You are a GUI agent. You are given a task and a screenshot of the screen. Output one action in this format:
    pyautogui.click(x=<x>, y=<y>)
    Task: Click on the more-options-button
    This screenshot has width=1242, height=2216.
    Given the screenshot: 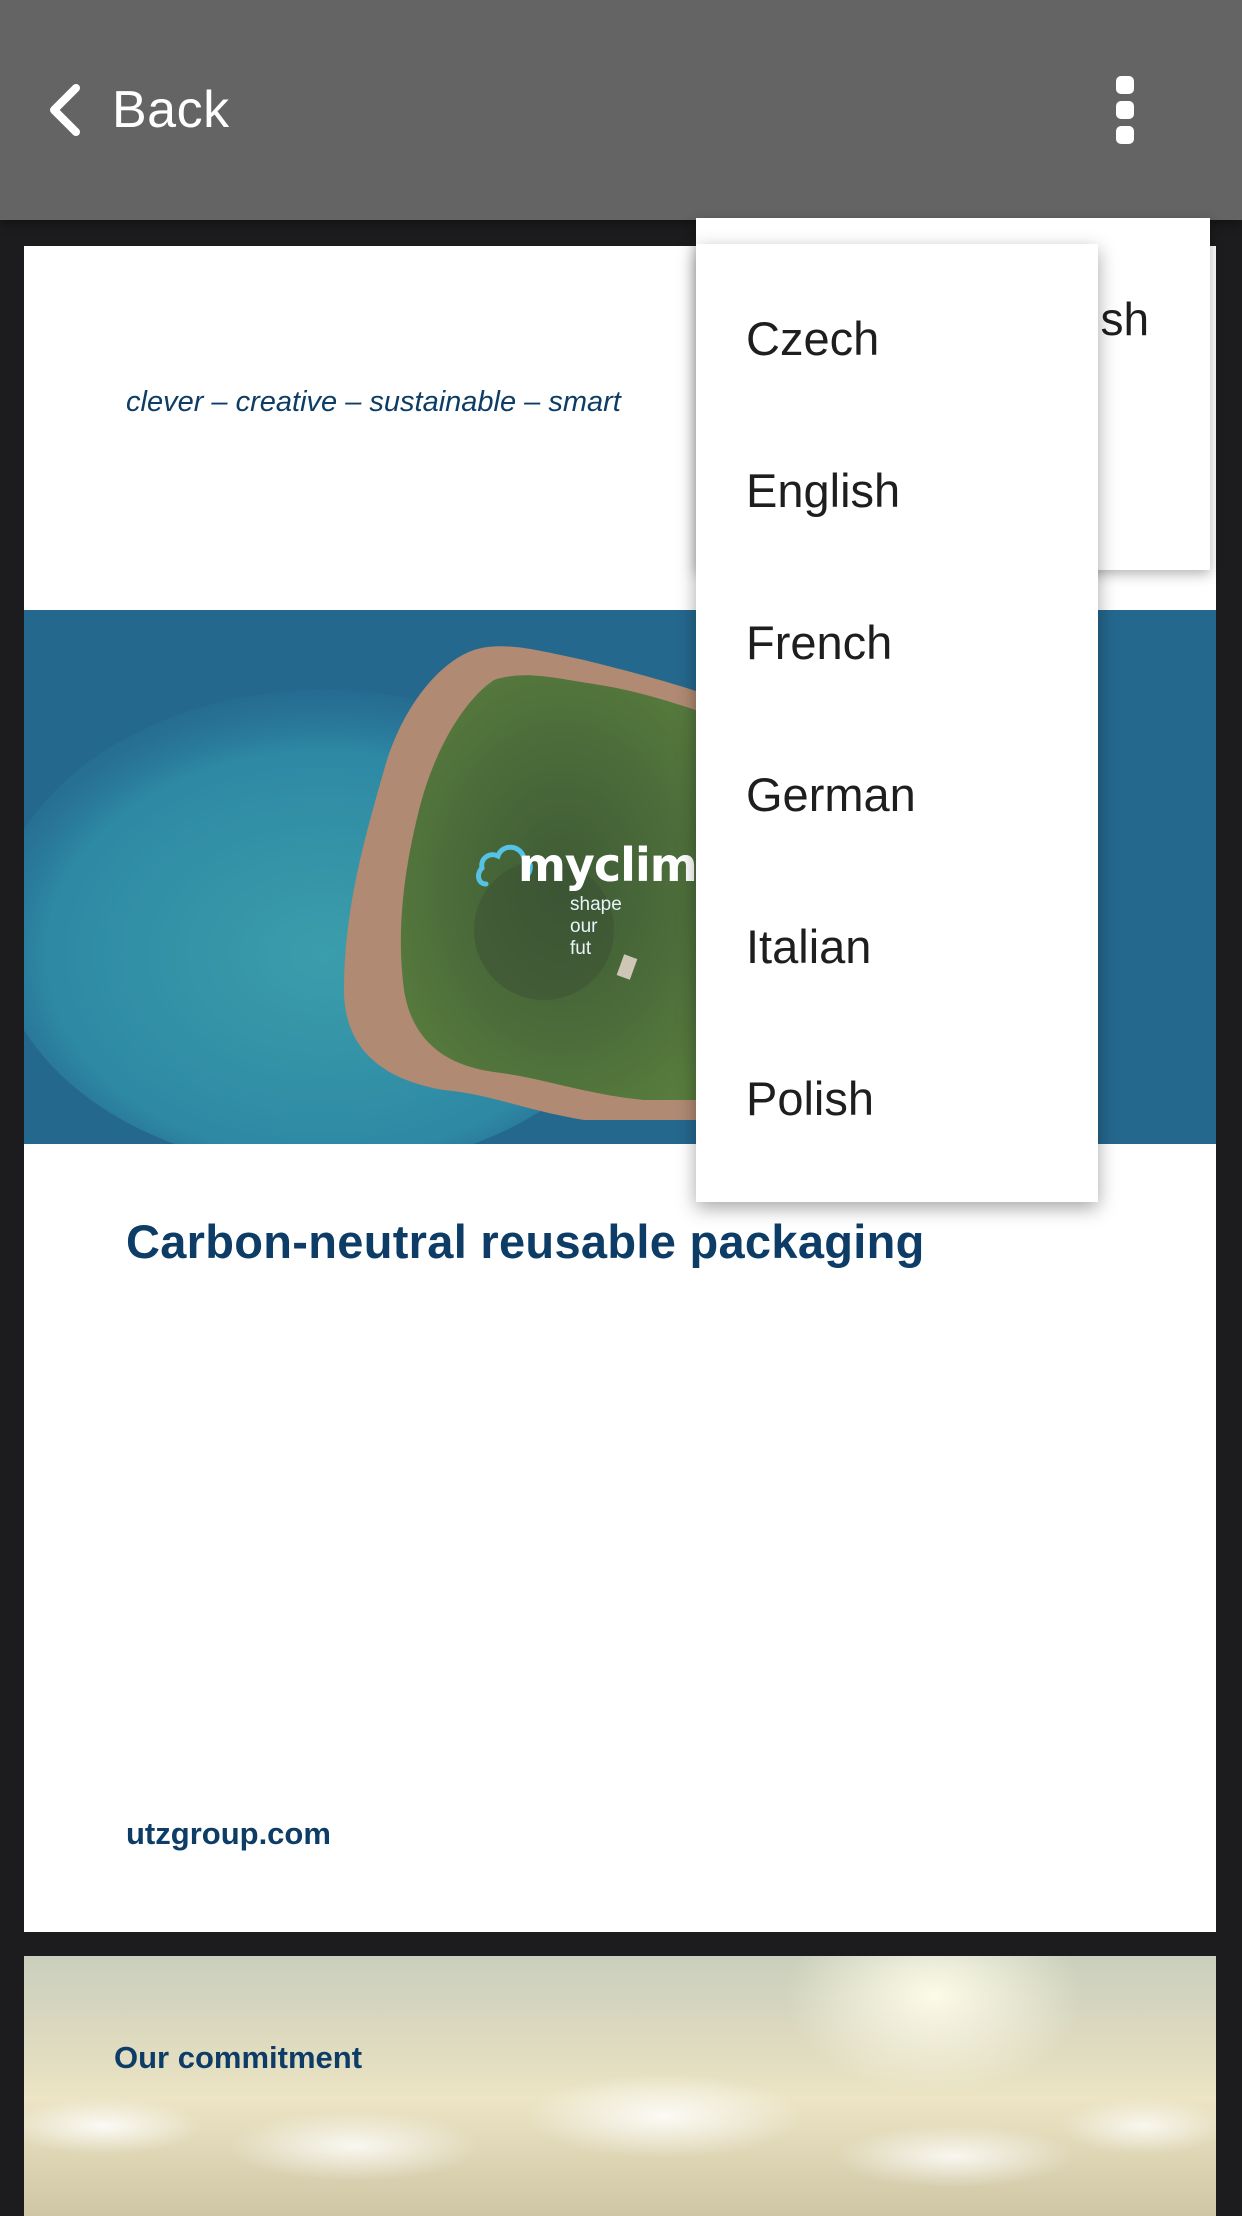 What is the action you would take?
    pyautogui.click(x=1126, y=110)
    